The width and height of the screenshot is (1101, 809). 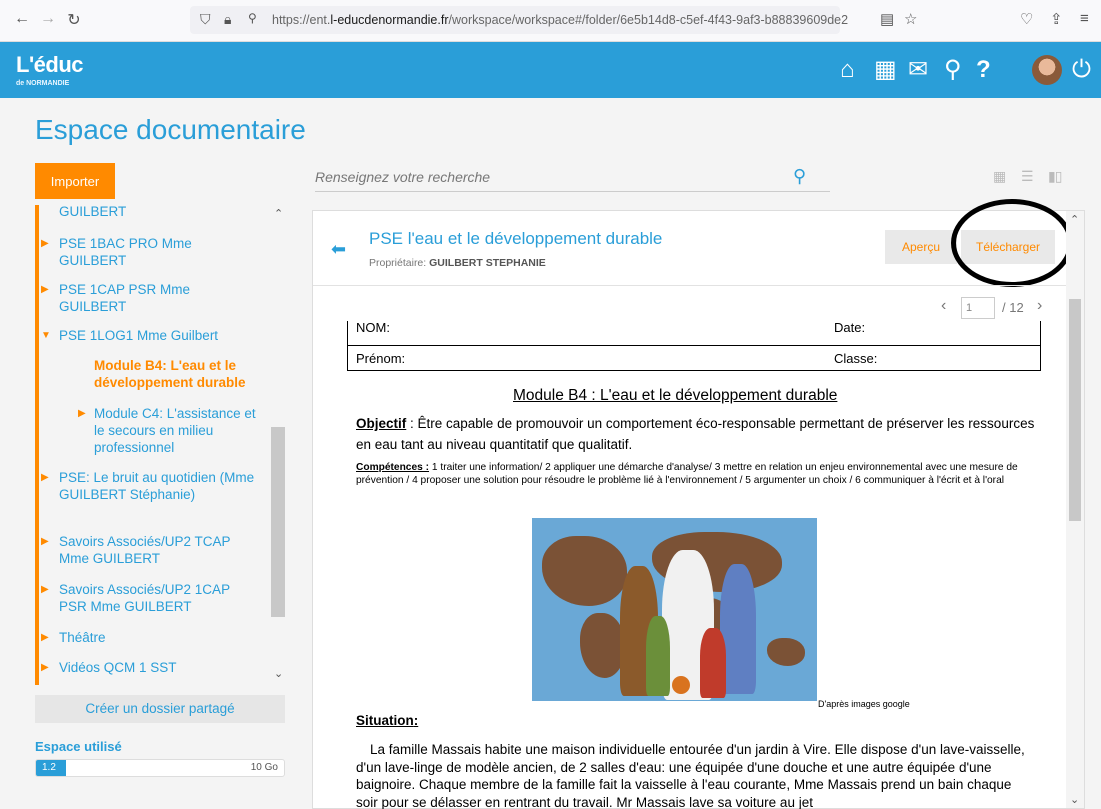 What do you see at coordinates (75, 181) in the screenshot?
I see `import-button: Importer` at bounding box center [75, 181].